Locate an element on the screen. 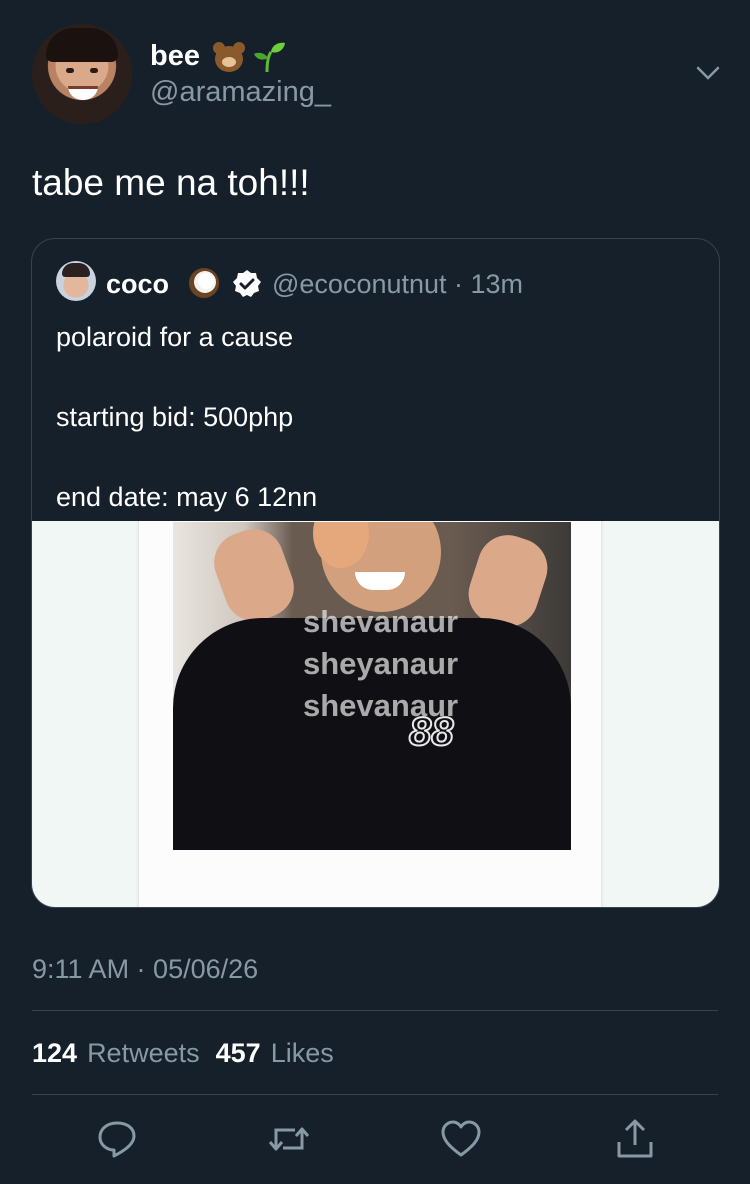 The width and height of the screenshot is (750, 1184). quoted-author-avatar is located at coordinates (76, 281).